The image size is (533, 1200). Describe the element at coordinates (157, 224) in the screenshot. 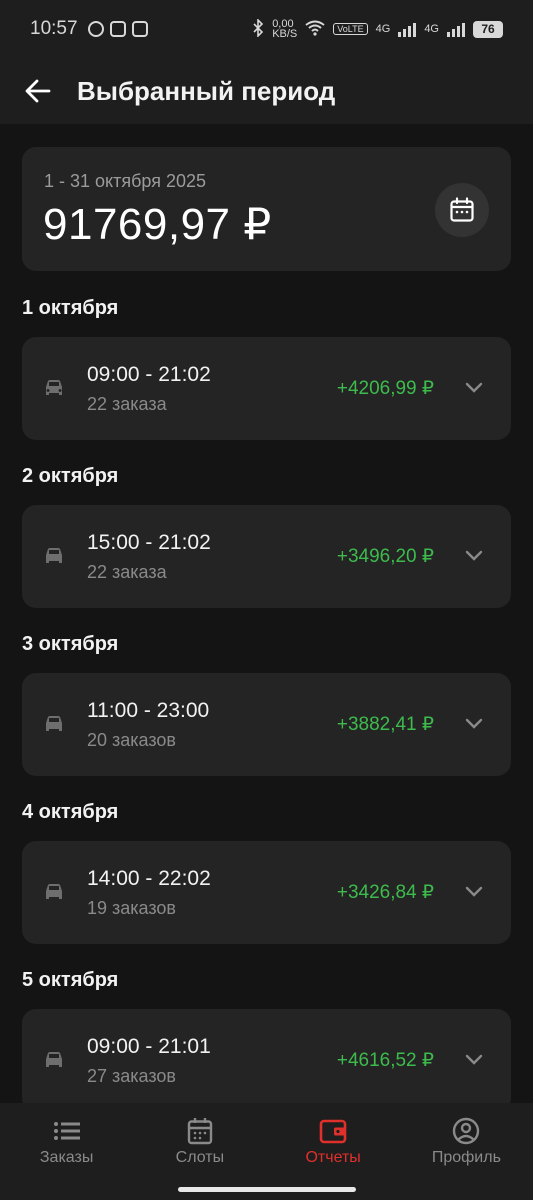

I see `period-total: 91769,97 ₽` at that location.